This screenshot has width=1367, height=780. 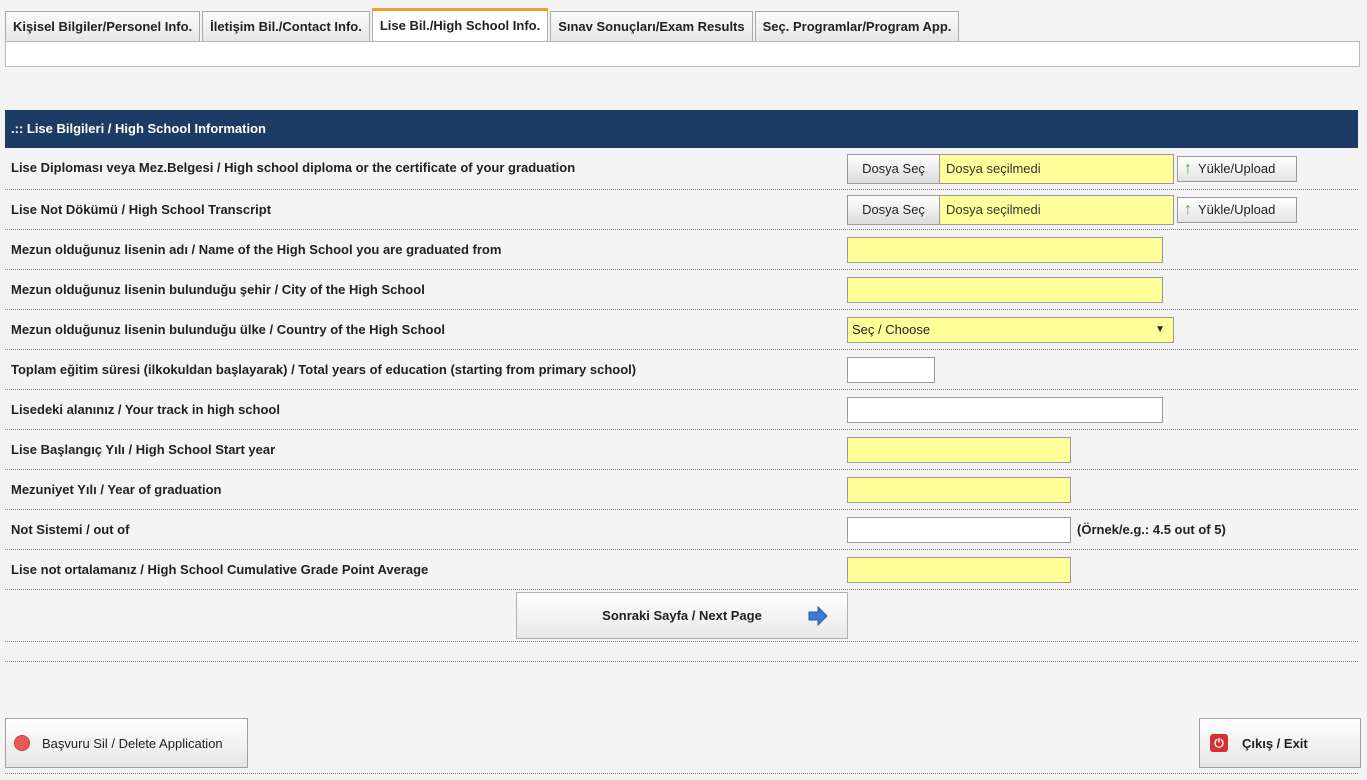 I want to click on total-years-input, so click(x=891, y=369).